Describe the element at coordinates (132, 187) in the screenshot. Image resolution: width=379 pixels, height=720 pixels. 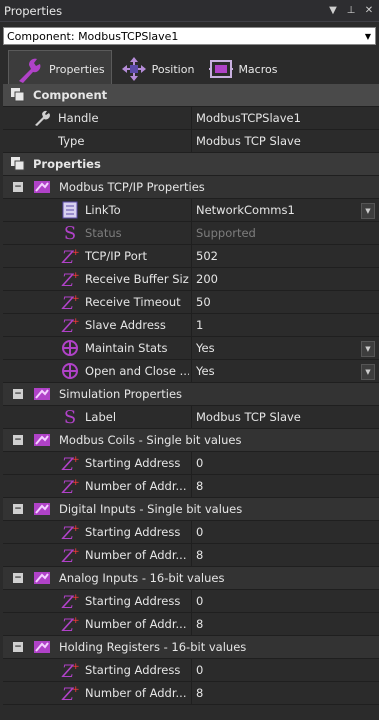
I see `group-label: Modbus TCP/IP Properties` at that location.